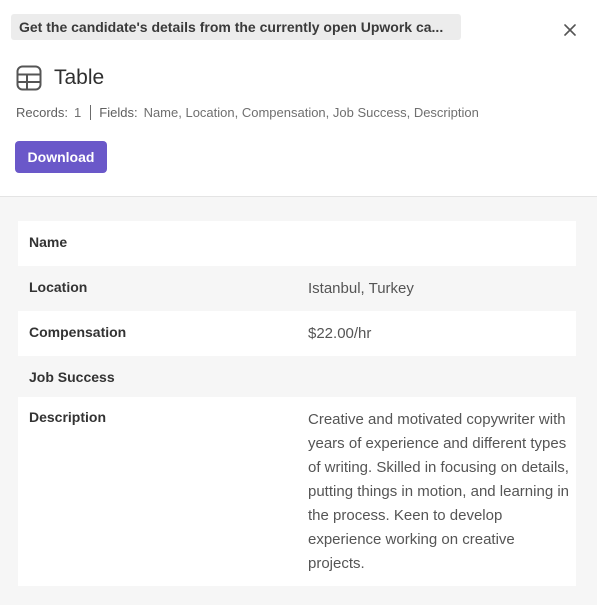 This screenshot has width=597, height=605. What do you see at coordinates (297, 376) in the screenshot?
I see `field-row-job-success: Job Success` at bounding box center [297, 376].